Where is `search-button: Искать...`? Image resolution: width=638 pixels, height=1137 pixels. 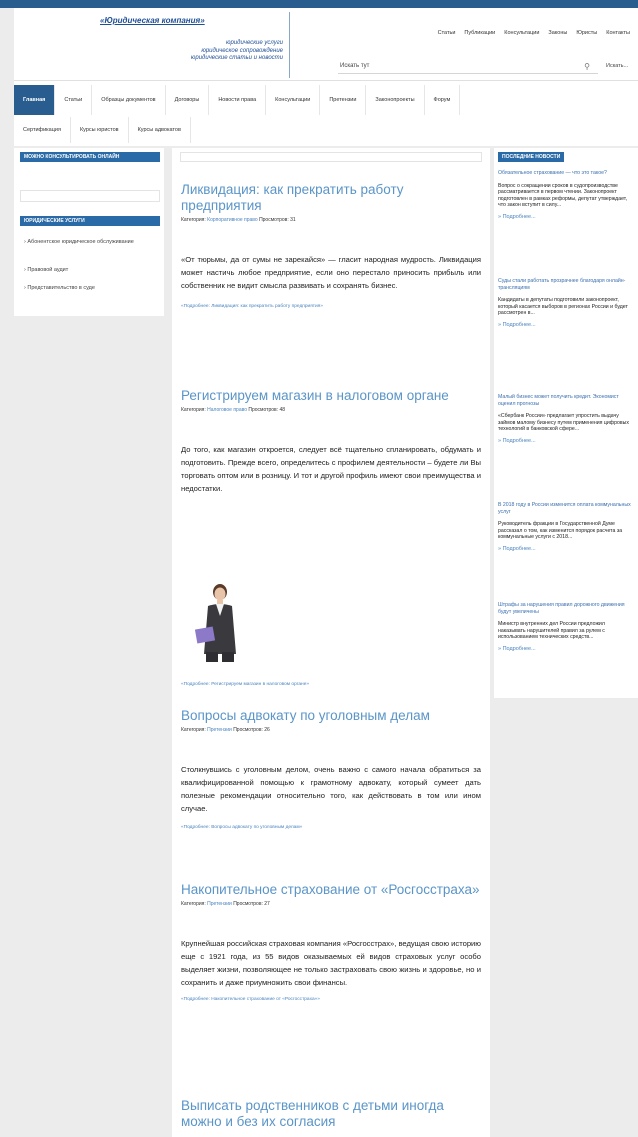 search-button: Искать... is located at coordinates (617, 66).